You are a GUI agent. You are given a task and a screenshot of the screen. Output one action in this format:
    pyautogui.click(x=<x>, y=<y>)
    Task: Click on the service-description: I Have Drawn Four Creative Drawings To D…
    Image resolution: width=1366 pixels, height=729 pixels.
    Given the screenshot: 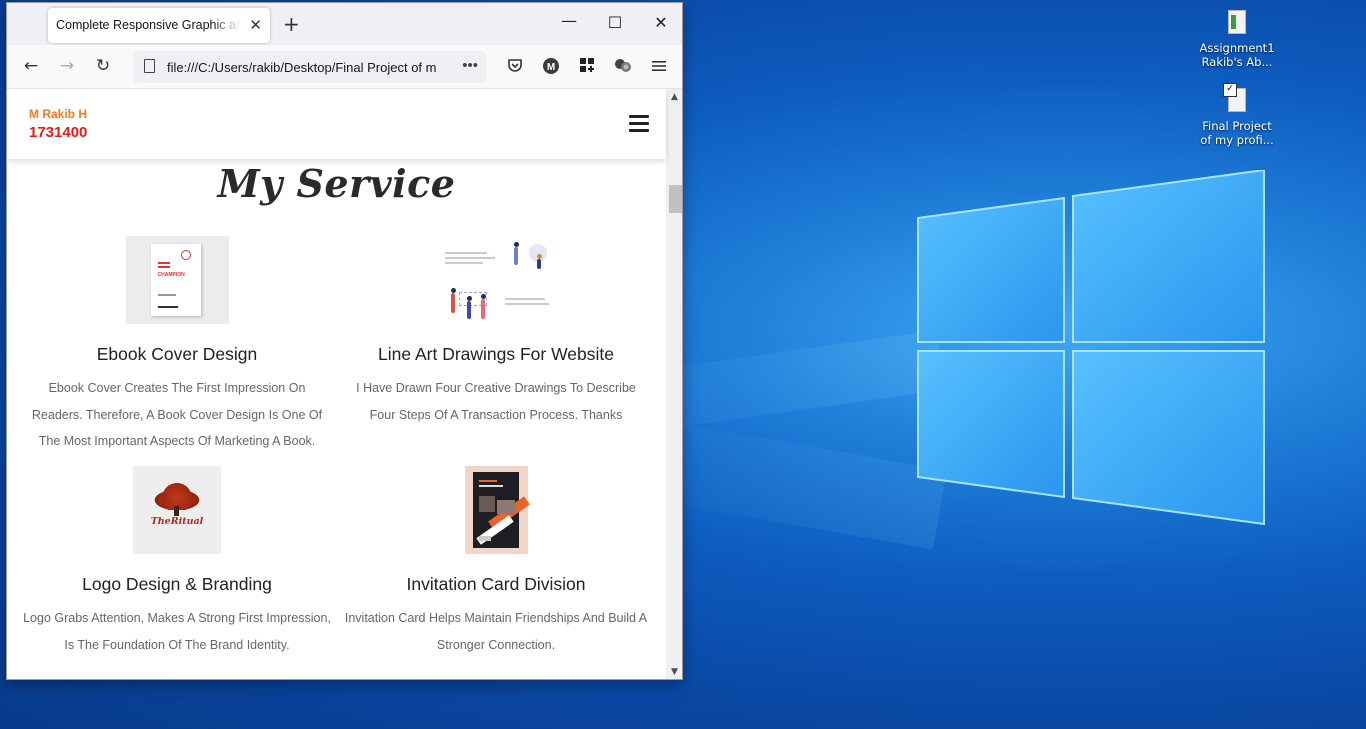 What is the action you would take?
    pyautogui.click(x=496, y=401)
    